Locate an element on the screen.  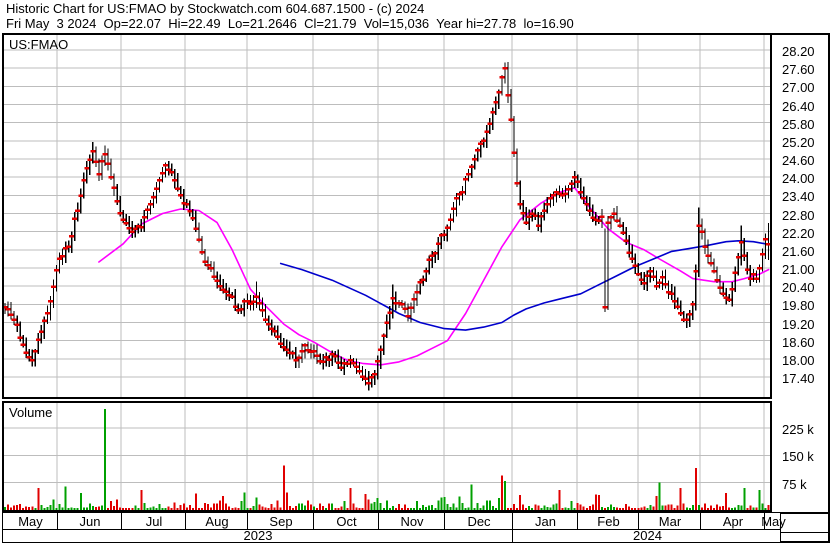
price-axis-label: 19.80 is located at coordinates (798, 306).